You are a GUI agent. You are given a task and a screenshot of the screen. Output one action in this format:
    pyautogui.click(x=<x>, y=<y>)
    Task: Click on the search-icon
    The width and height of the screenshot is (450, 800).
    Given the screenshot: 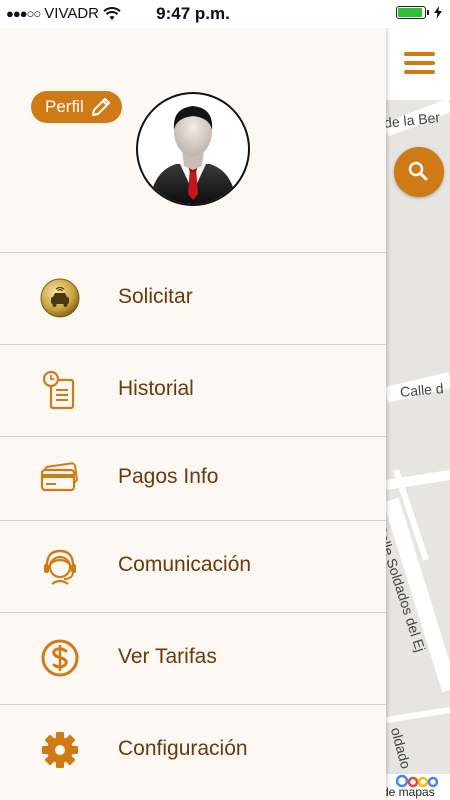 What is the action you would take?
    pyautogui.click(x=418, y=171)
    